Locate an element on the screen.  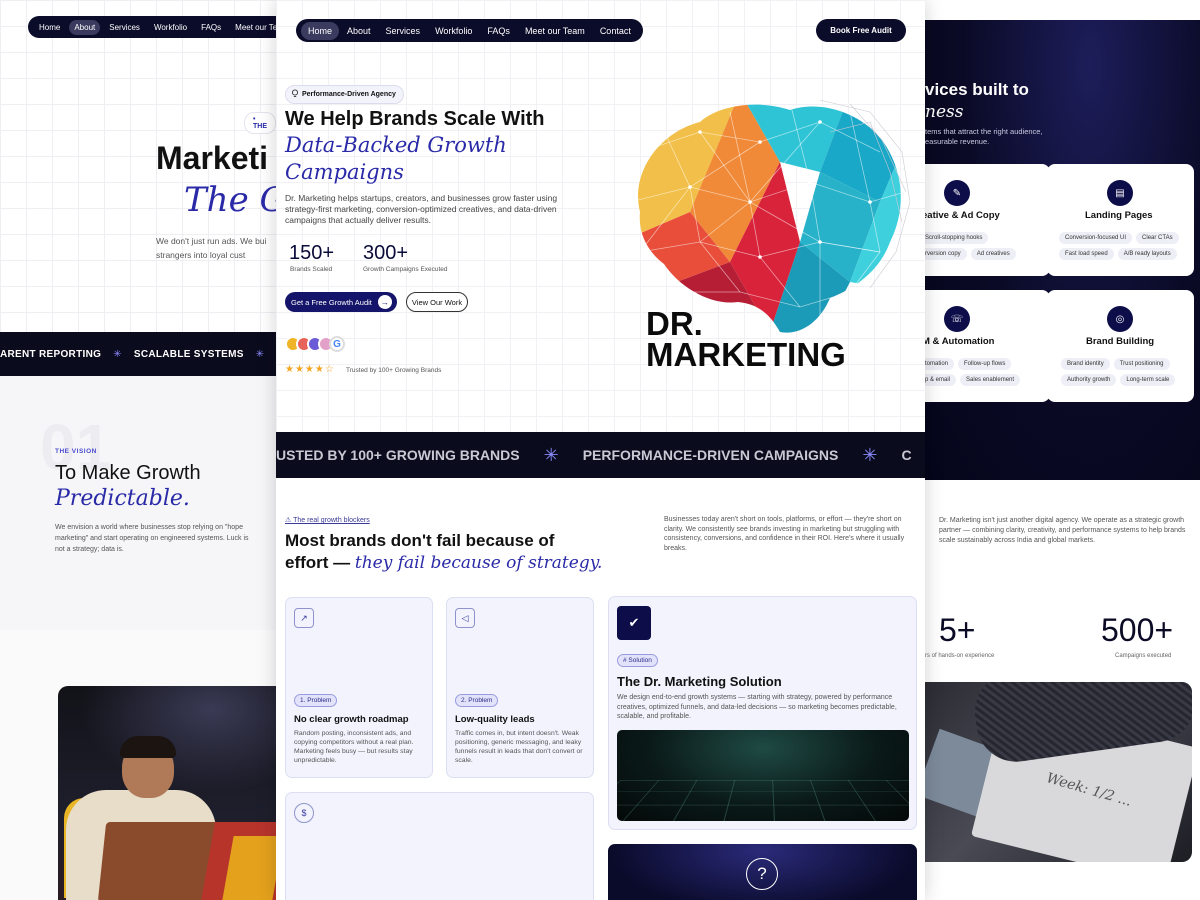
book-free-audit-button: Book Free Audit is located at coordinates (861, 30).